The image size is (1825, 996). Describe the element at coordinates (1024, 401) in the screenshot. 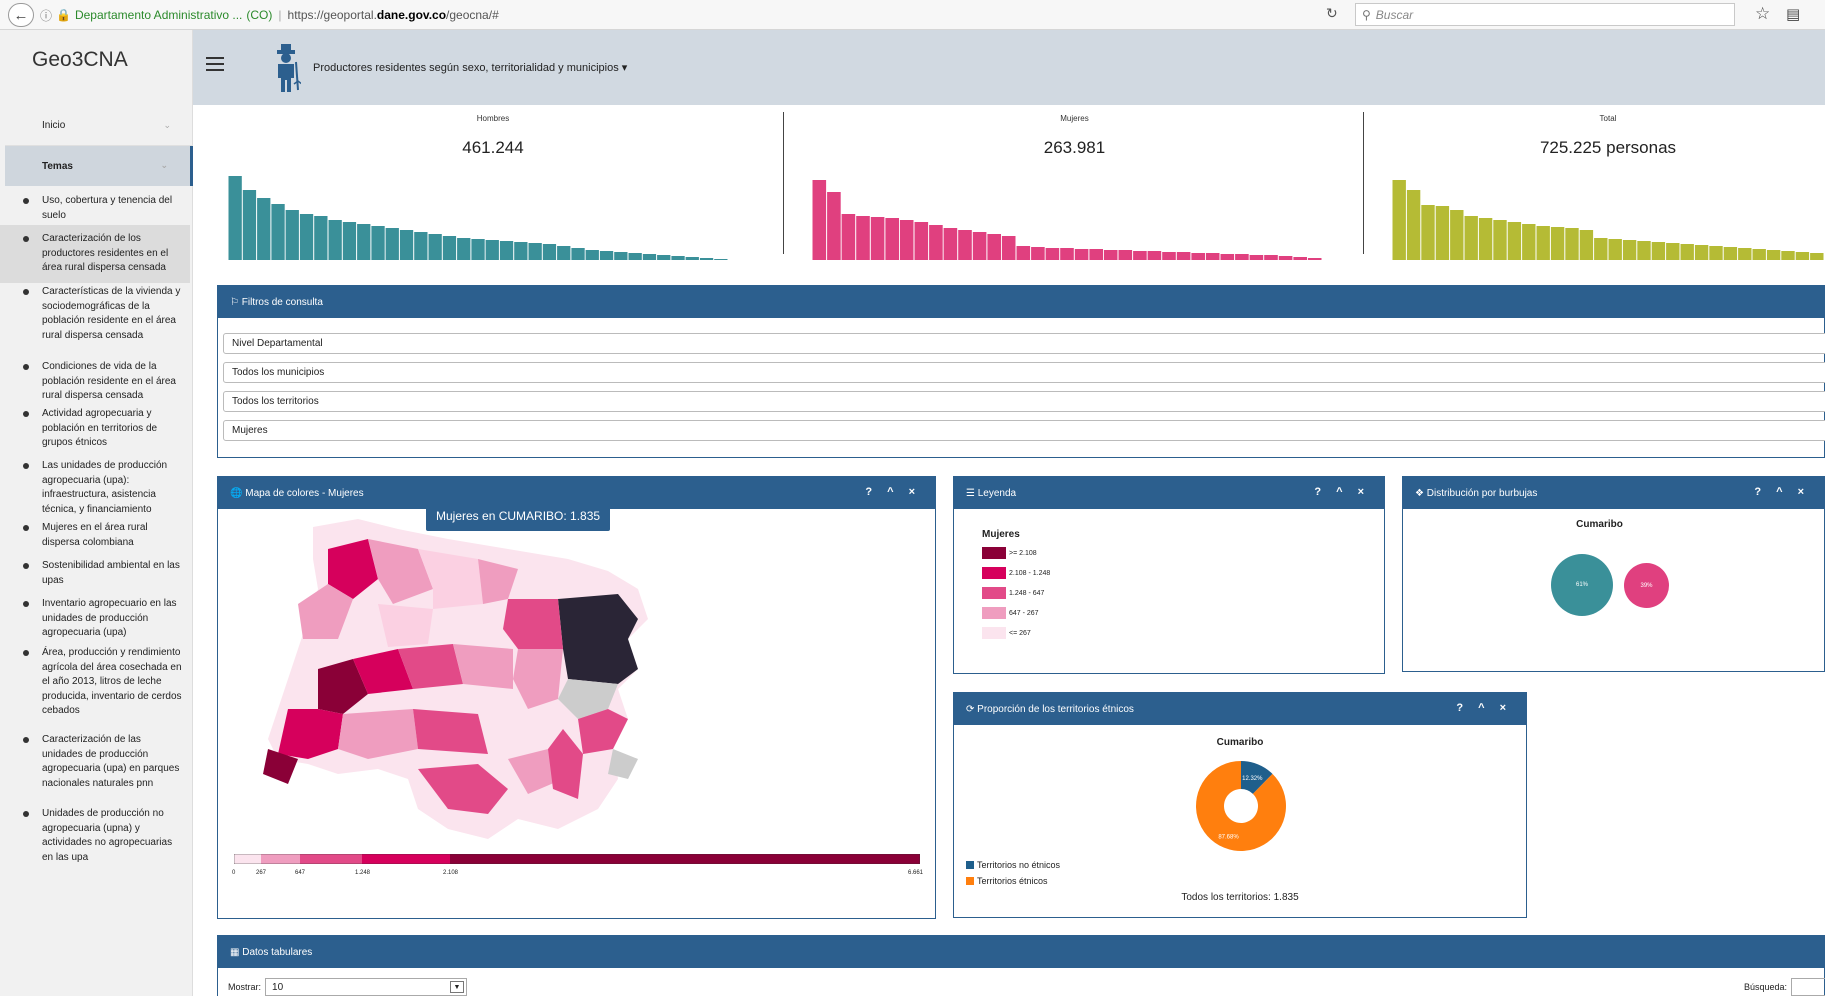

I see `filter-territorios-select: Todos los territorios` at that location.